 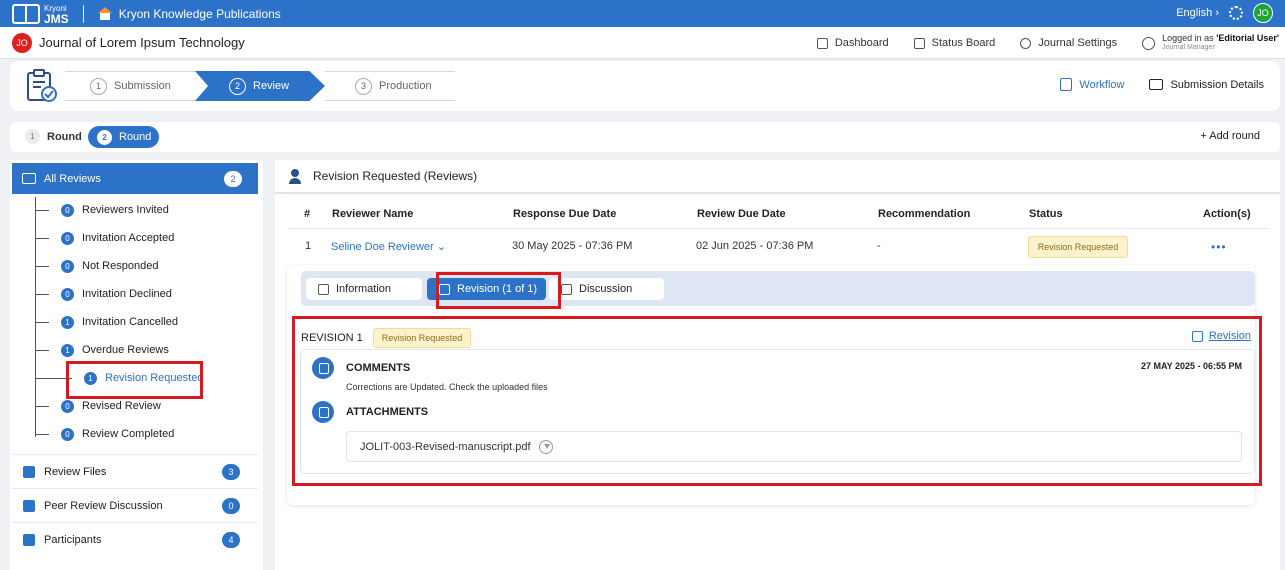 What do you see at coordinates (231, 506) in the screenshot?
I see `count-badge: 0` at bounding box center [231, 506].